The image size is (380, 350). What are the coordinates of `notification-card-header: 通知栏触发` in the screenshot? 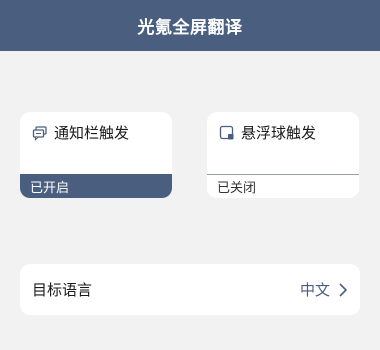 It's located at (80, 132).